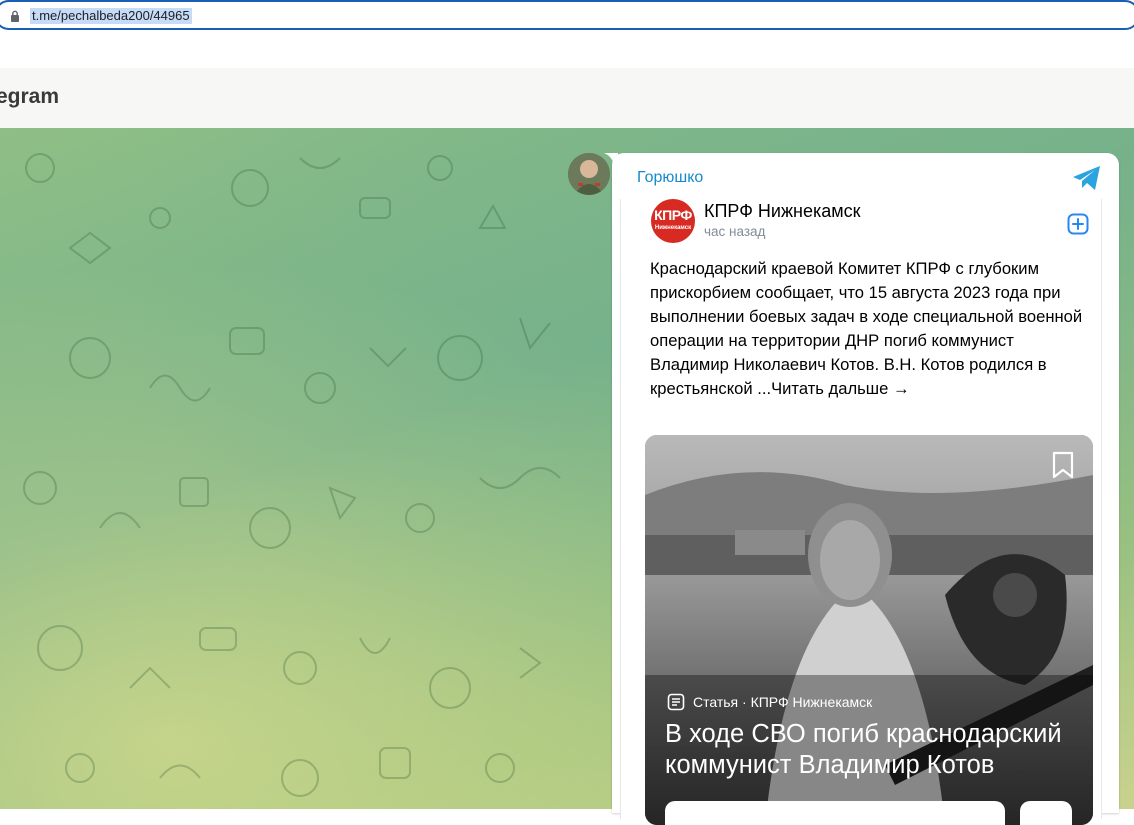  What do you see at coordinates (111, 16) in the screenshot?
I see `url-text: t.me/pechalbeda200/44965` at bounding box center [111, 16].